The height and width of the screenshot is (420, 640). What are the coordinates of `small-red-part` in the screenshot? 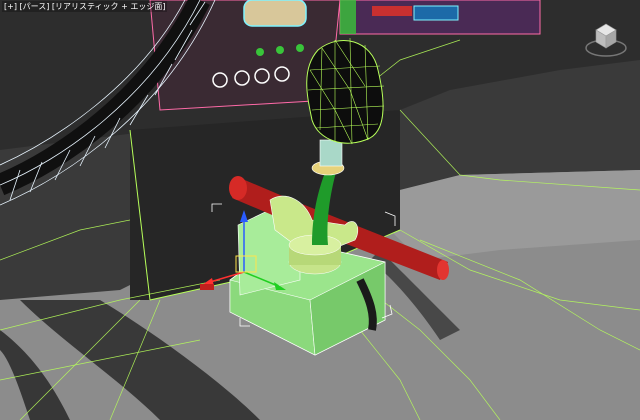 It's located at (207, 287).